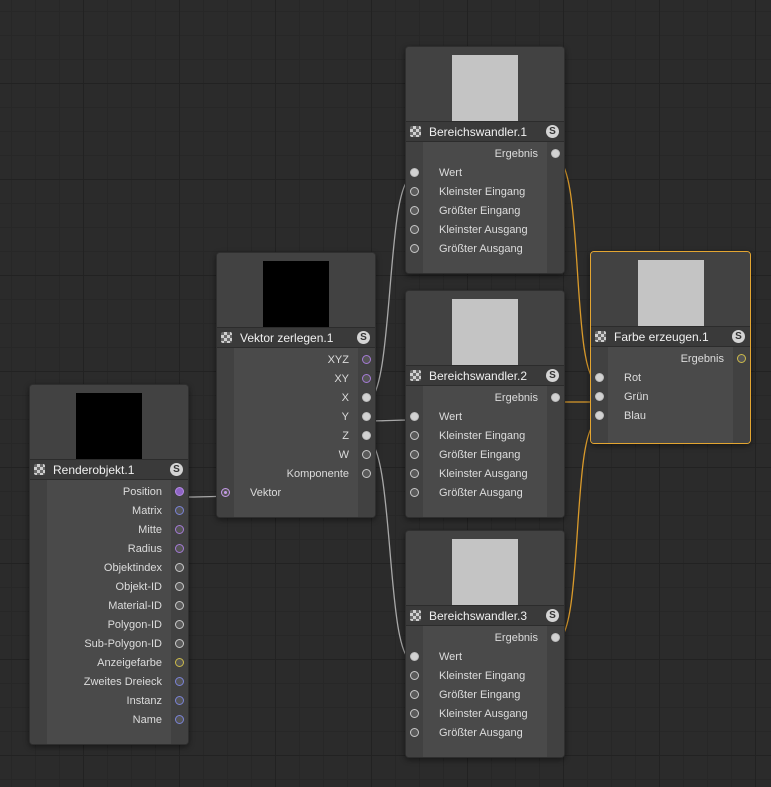 The image size is (771, 787). What do you see at coordinates (296, 417) in the screenshot?
I see `port-y: Y` at bounding box center [296, 417].